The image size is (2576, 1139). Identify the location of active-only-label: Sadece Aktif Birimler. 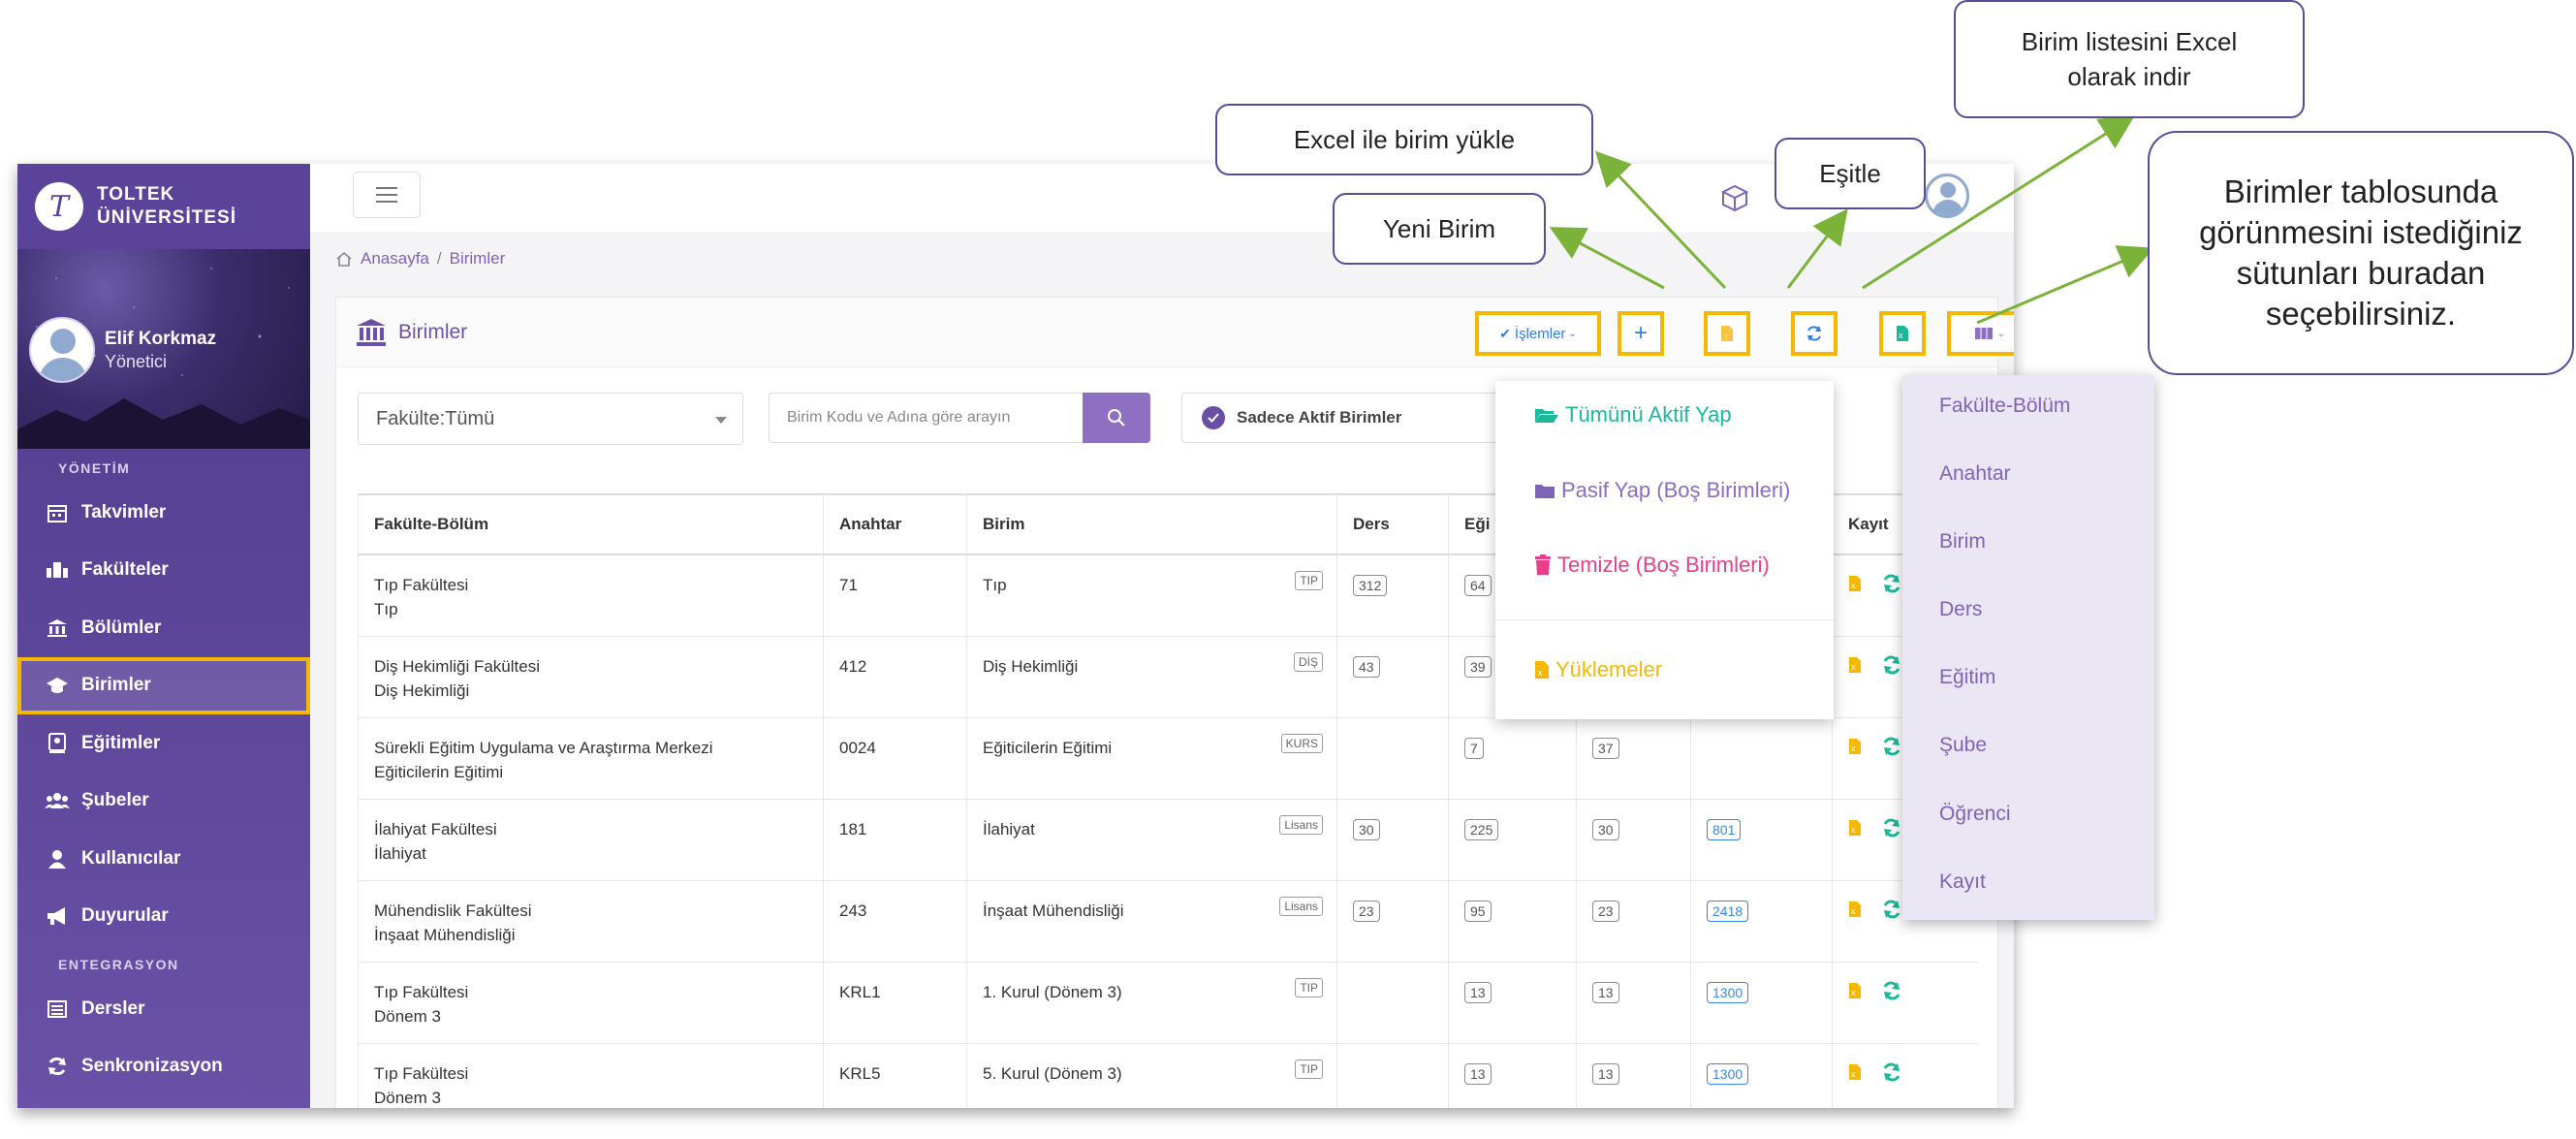
(1319, 417).